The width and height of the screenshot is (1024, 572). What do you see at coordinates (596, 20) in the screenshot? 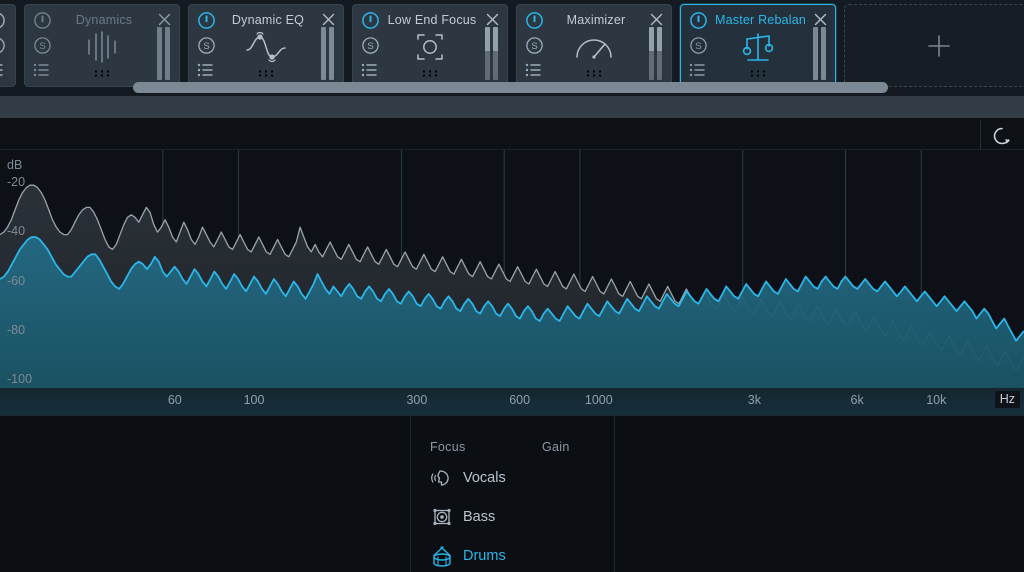
I see `module-title: Maximizer` at bounding box center [596, 20].